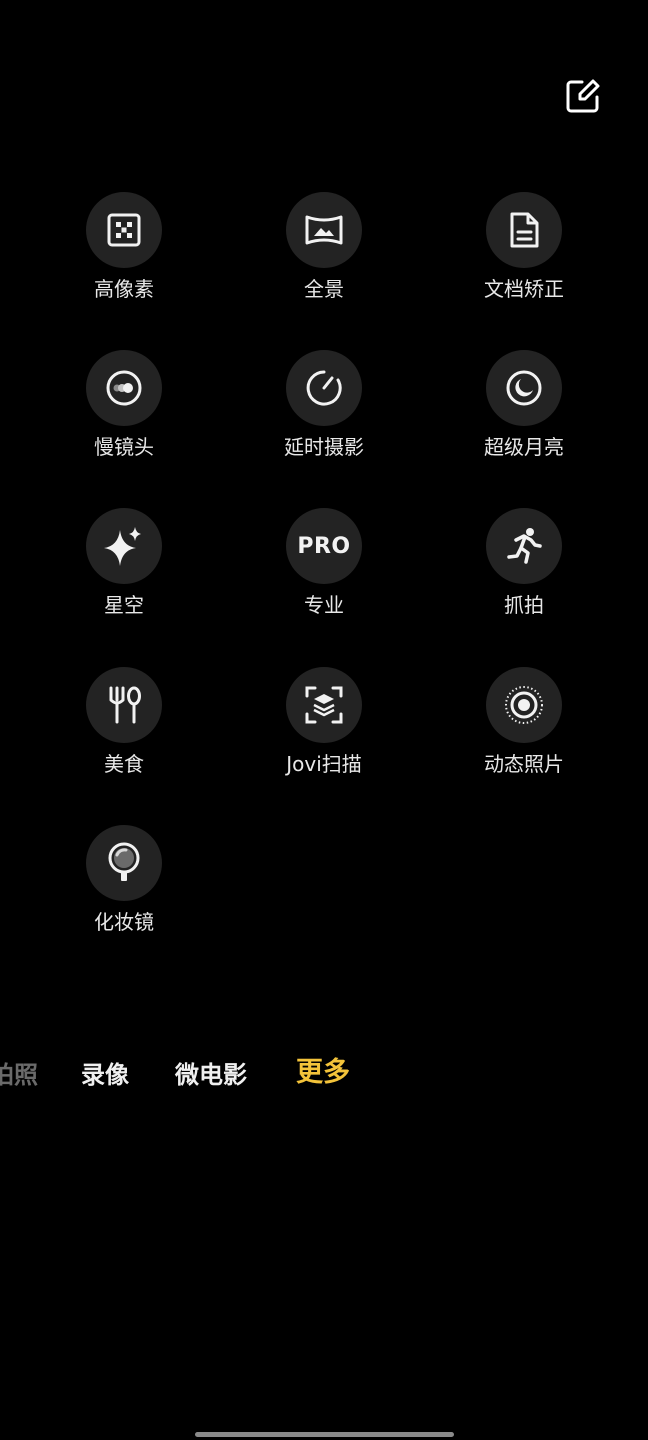 Image resolution: width=648 pixels, height=1440 pixels. Describe the element at coordinates (324, 705) in the screenshot. I see `scan-icon` at that location.